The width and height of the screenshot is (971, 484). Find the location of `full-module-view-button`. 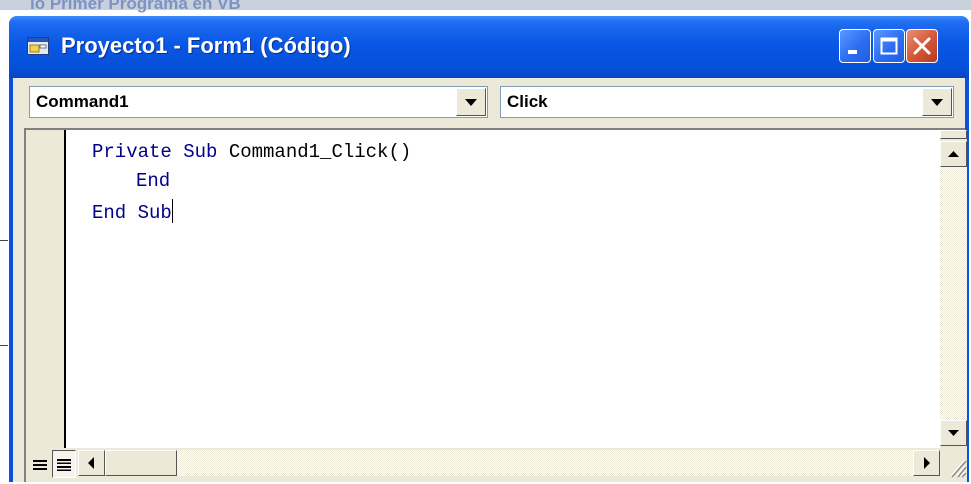

full-module-view-button is located at coordinates (64, 464).